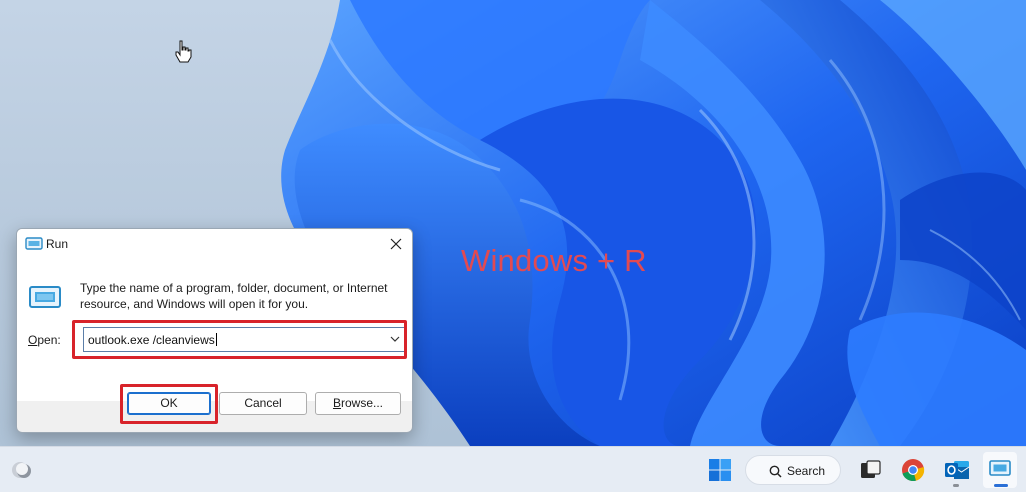  I want to click on hand-cursor-icon, so click(183, 51).